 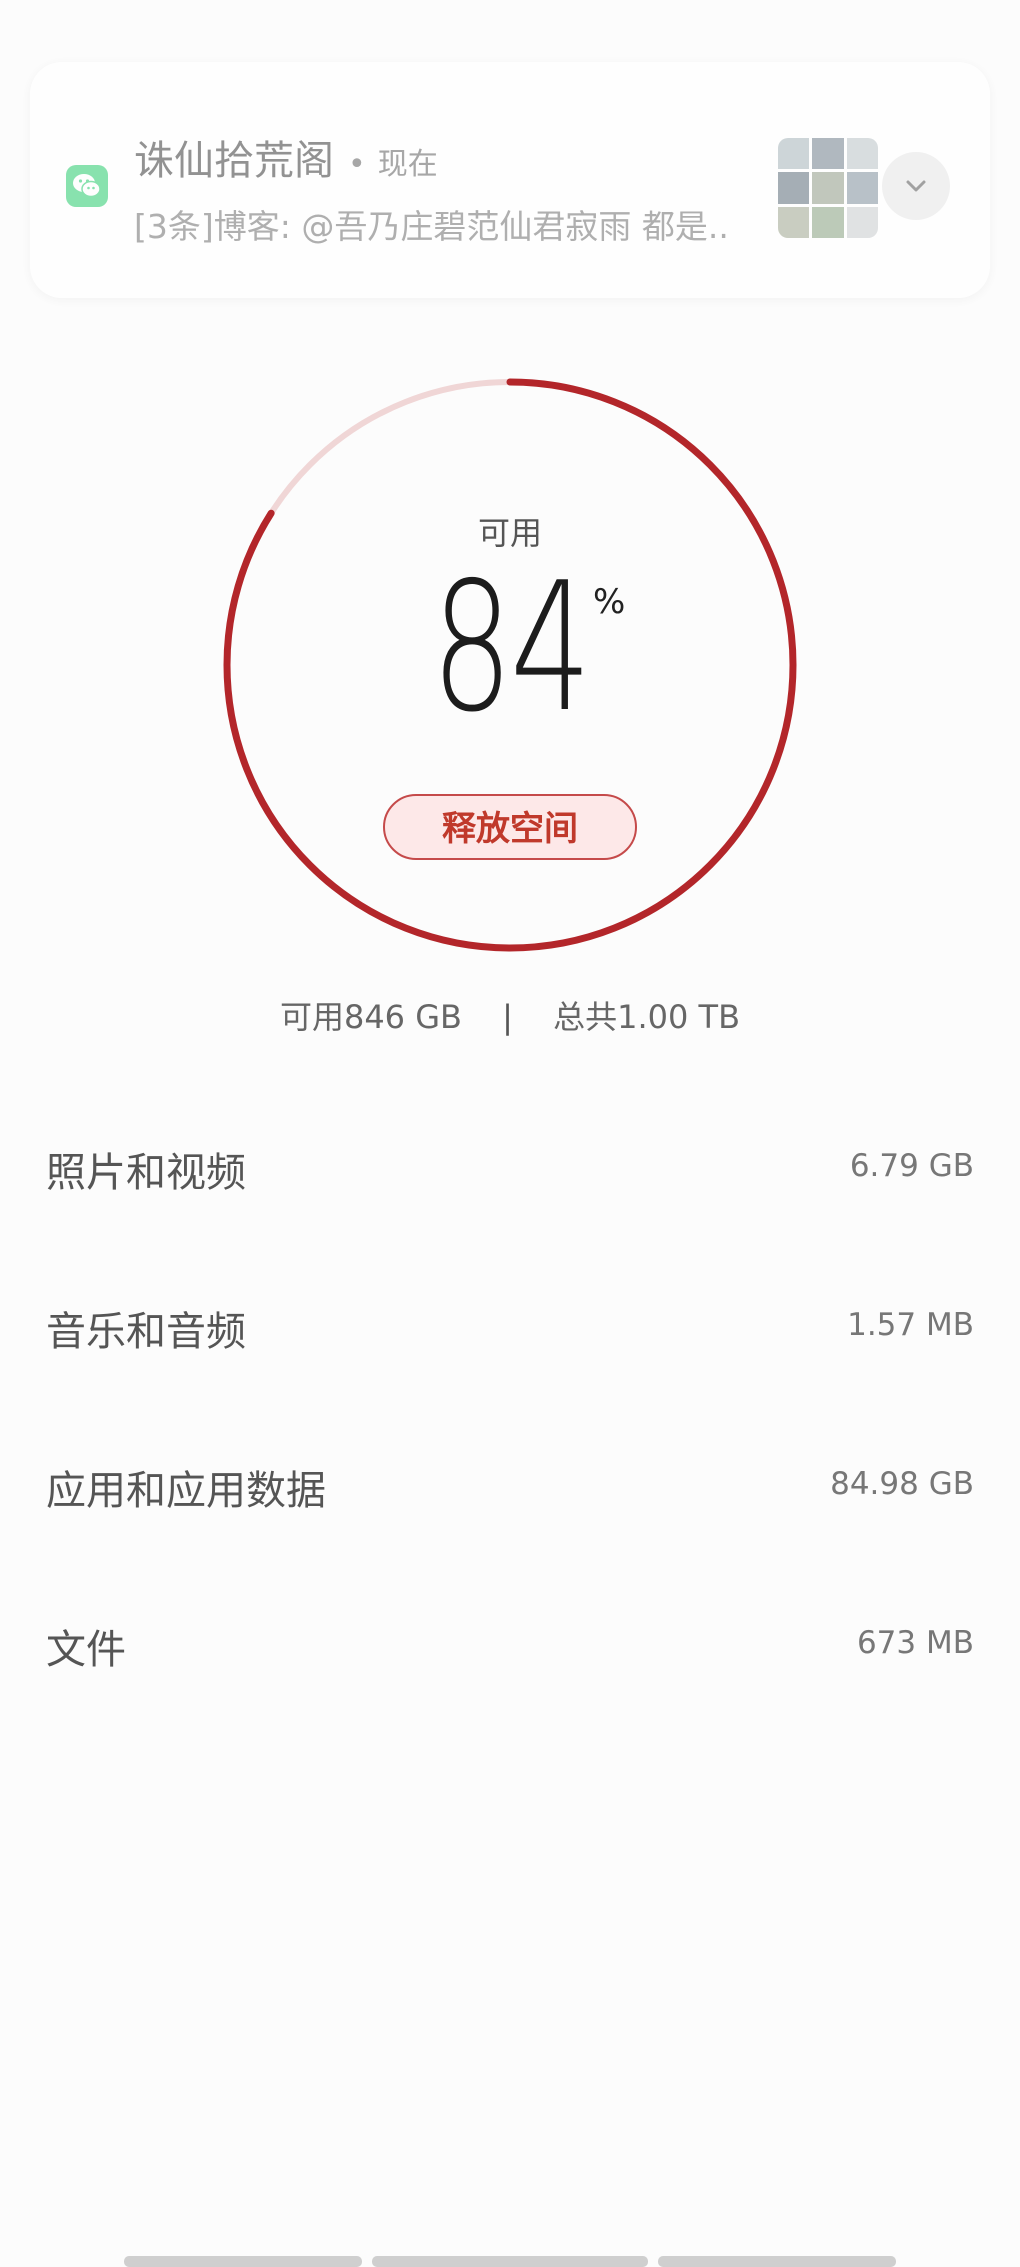 What do you see at coordinates (647, 1017) in the screenshot?
I see `total-capacity: 总共1.00 TB` at bounding box center [647, 1017].